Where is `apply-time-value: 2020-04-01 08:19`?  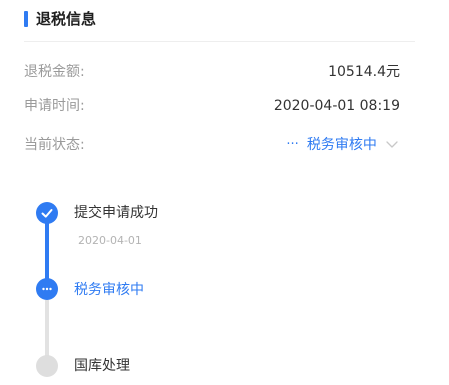
apply-time-value: 2020-04-01 08:19 is located at coordinates (336, 106).